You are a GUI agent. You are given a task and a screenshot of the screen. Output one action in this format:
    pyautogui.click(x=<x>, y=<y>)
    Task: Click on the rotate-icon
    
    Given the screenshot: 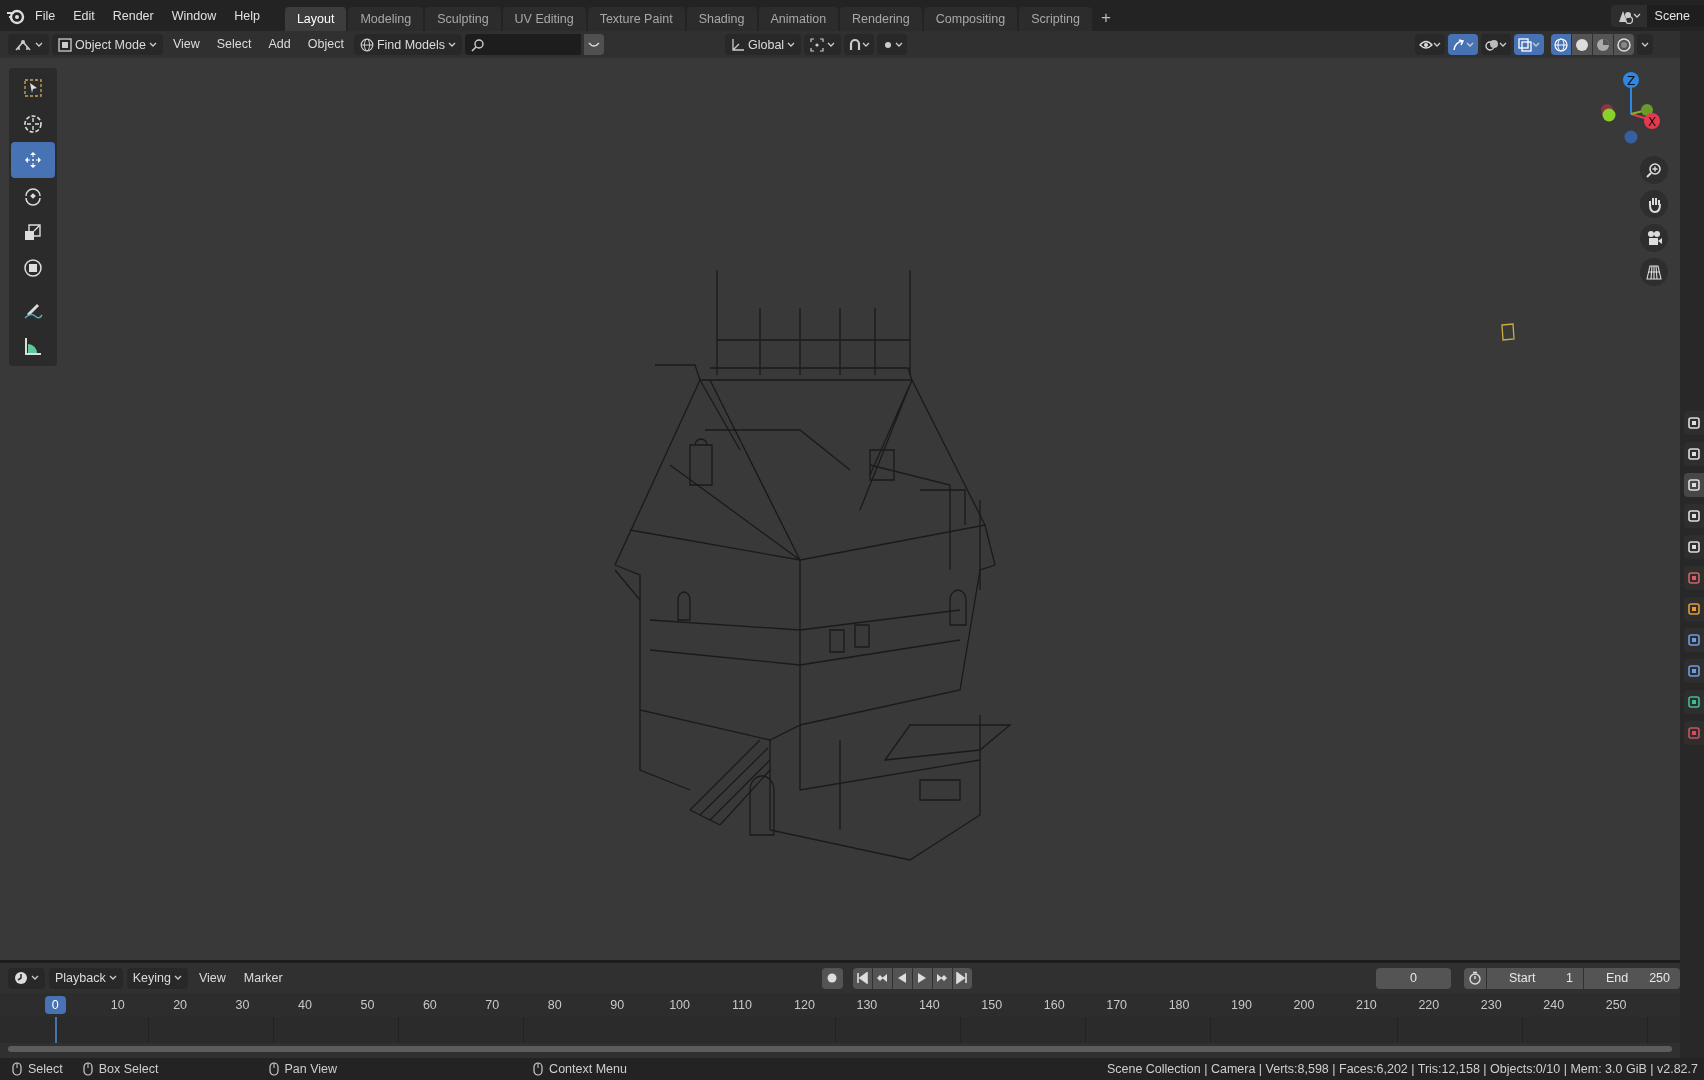 What is the action you would take?
    pyautogui.click(x=33, y=196)
    